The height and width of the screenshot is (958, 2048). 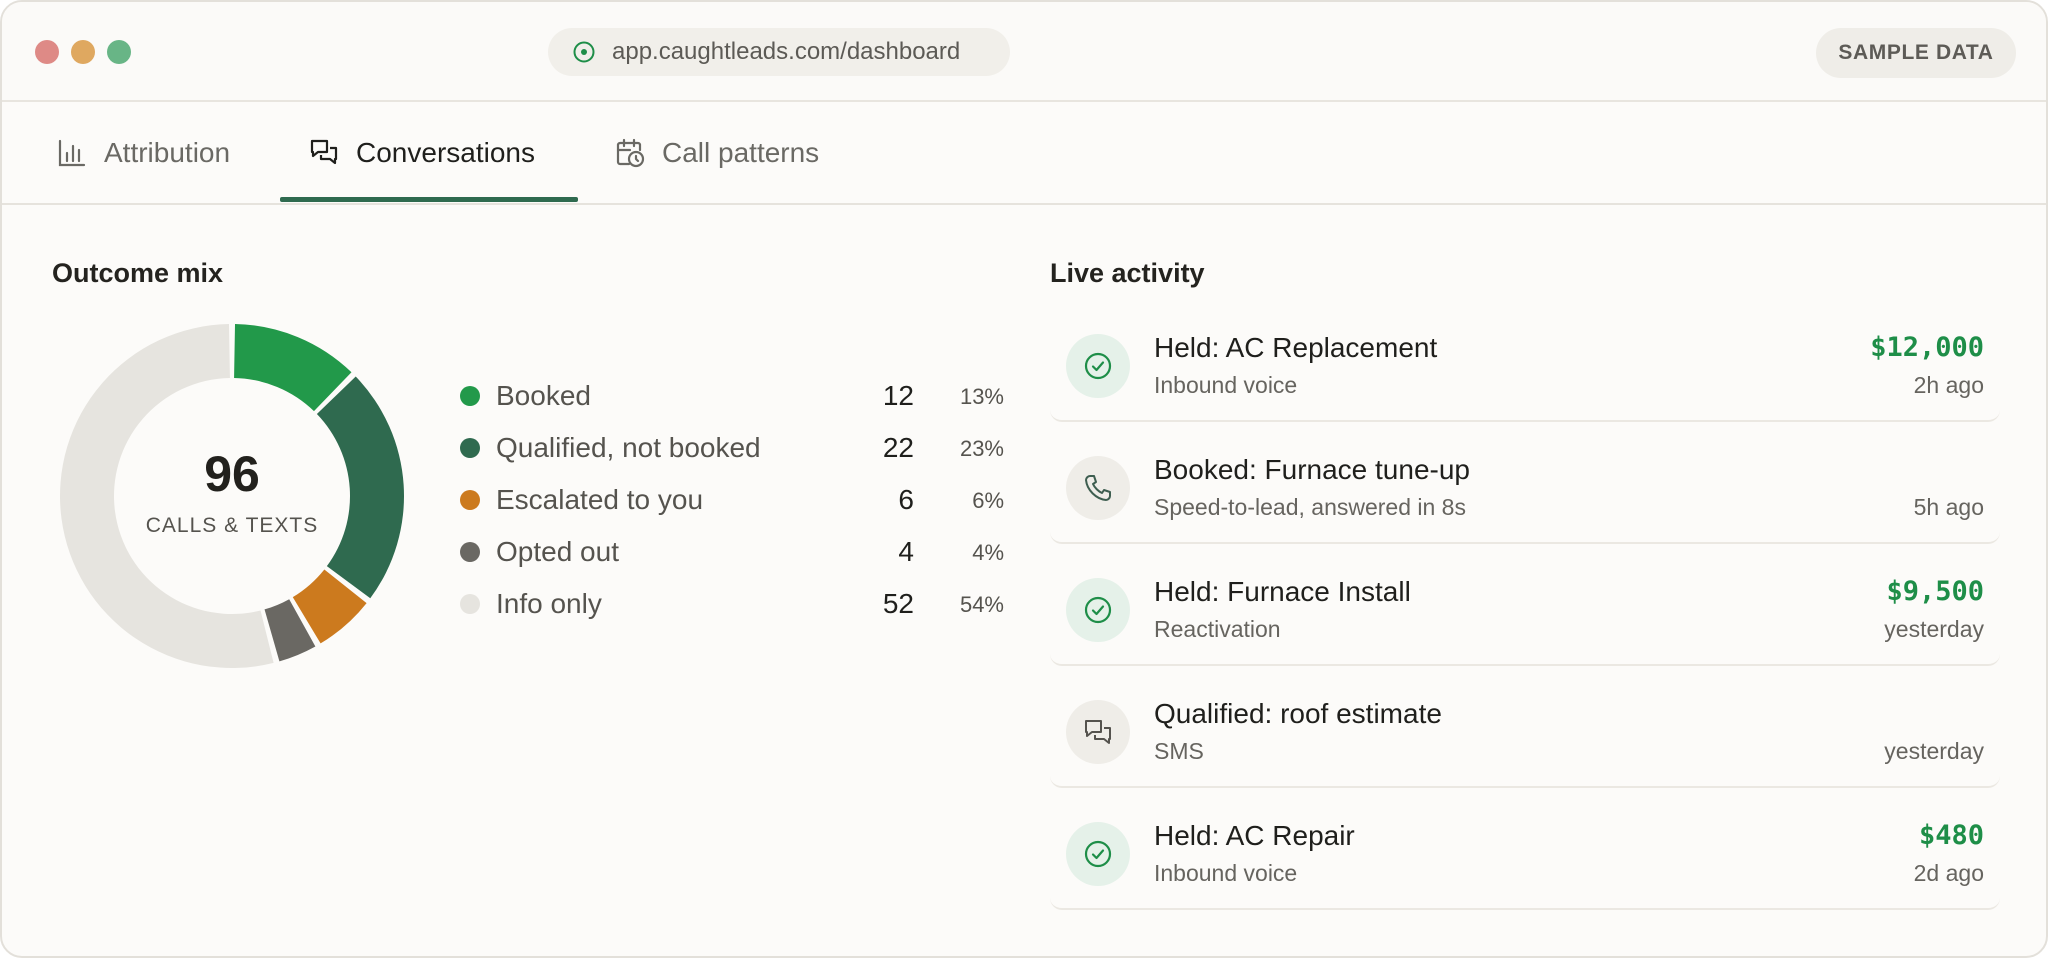 What do you see at coordinates (232, 474) in the screenshot?
I see `donut-total-value: 96` at bounding box center [232, 474].